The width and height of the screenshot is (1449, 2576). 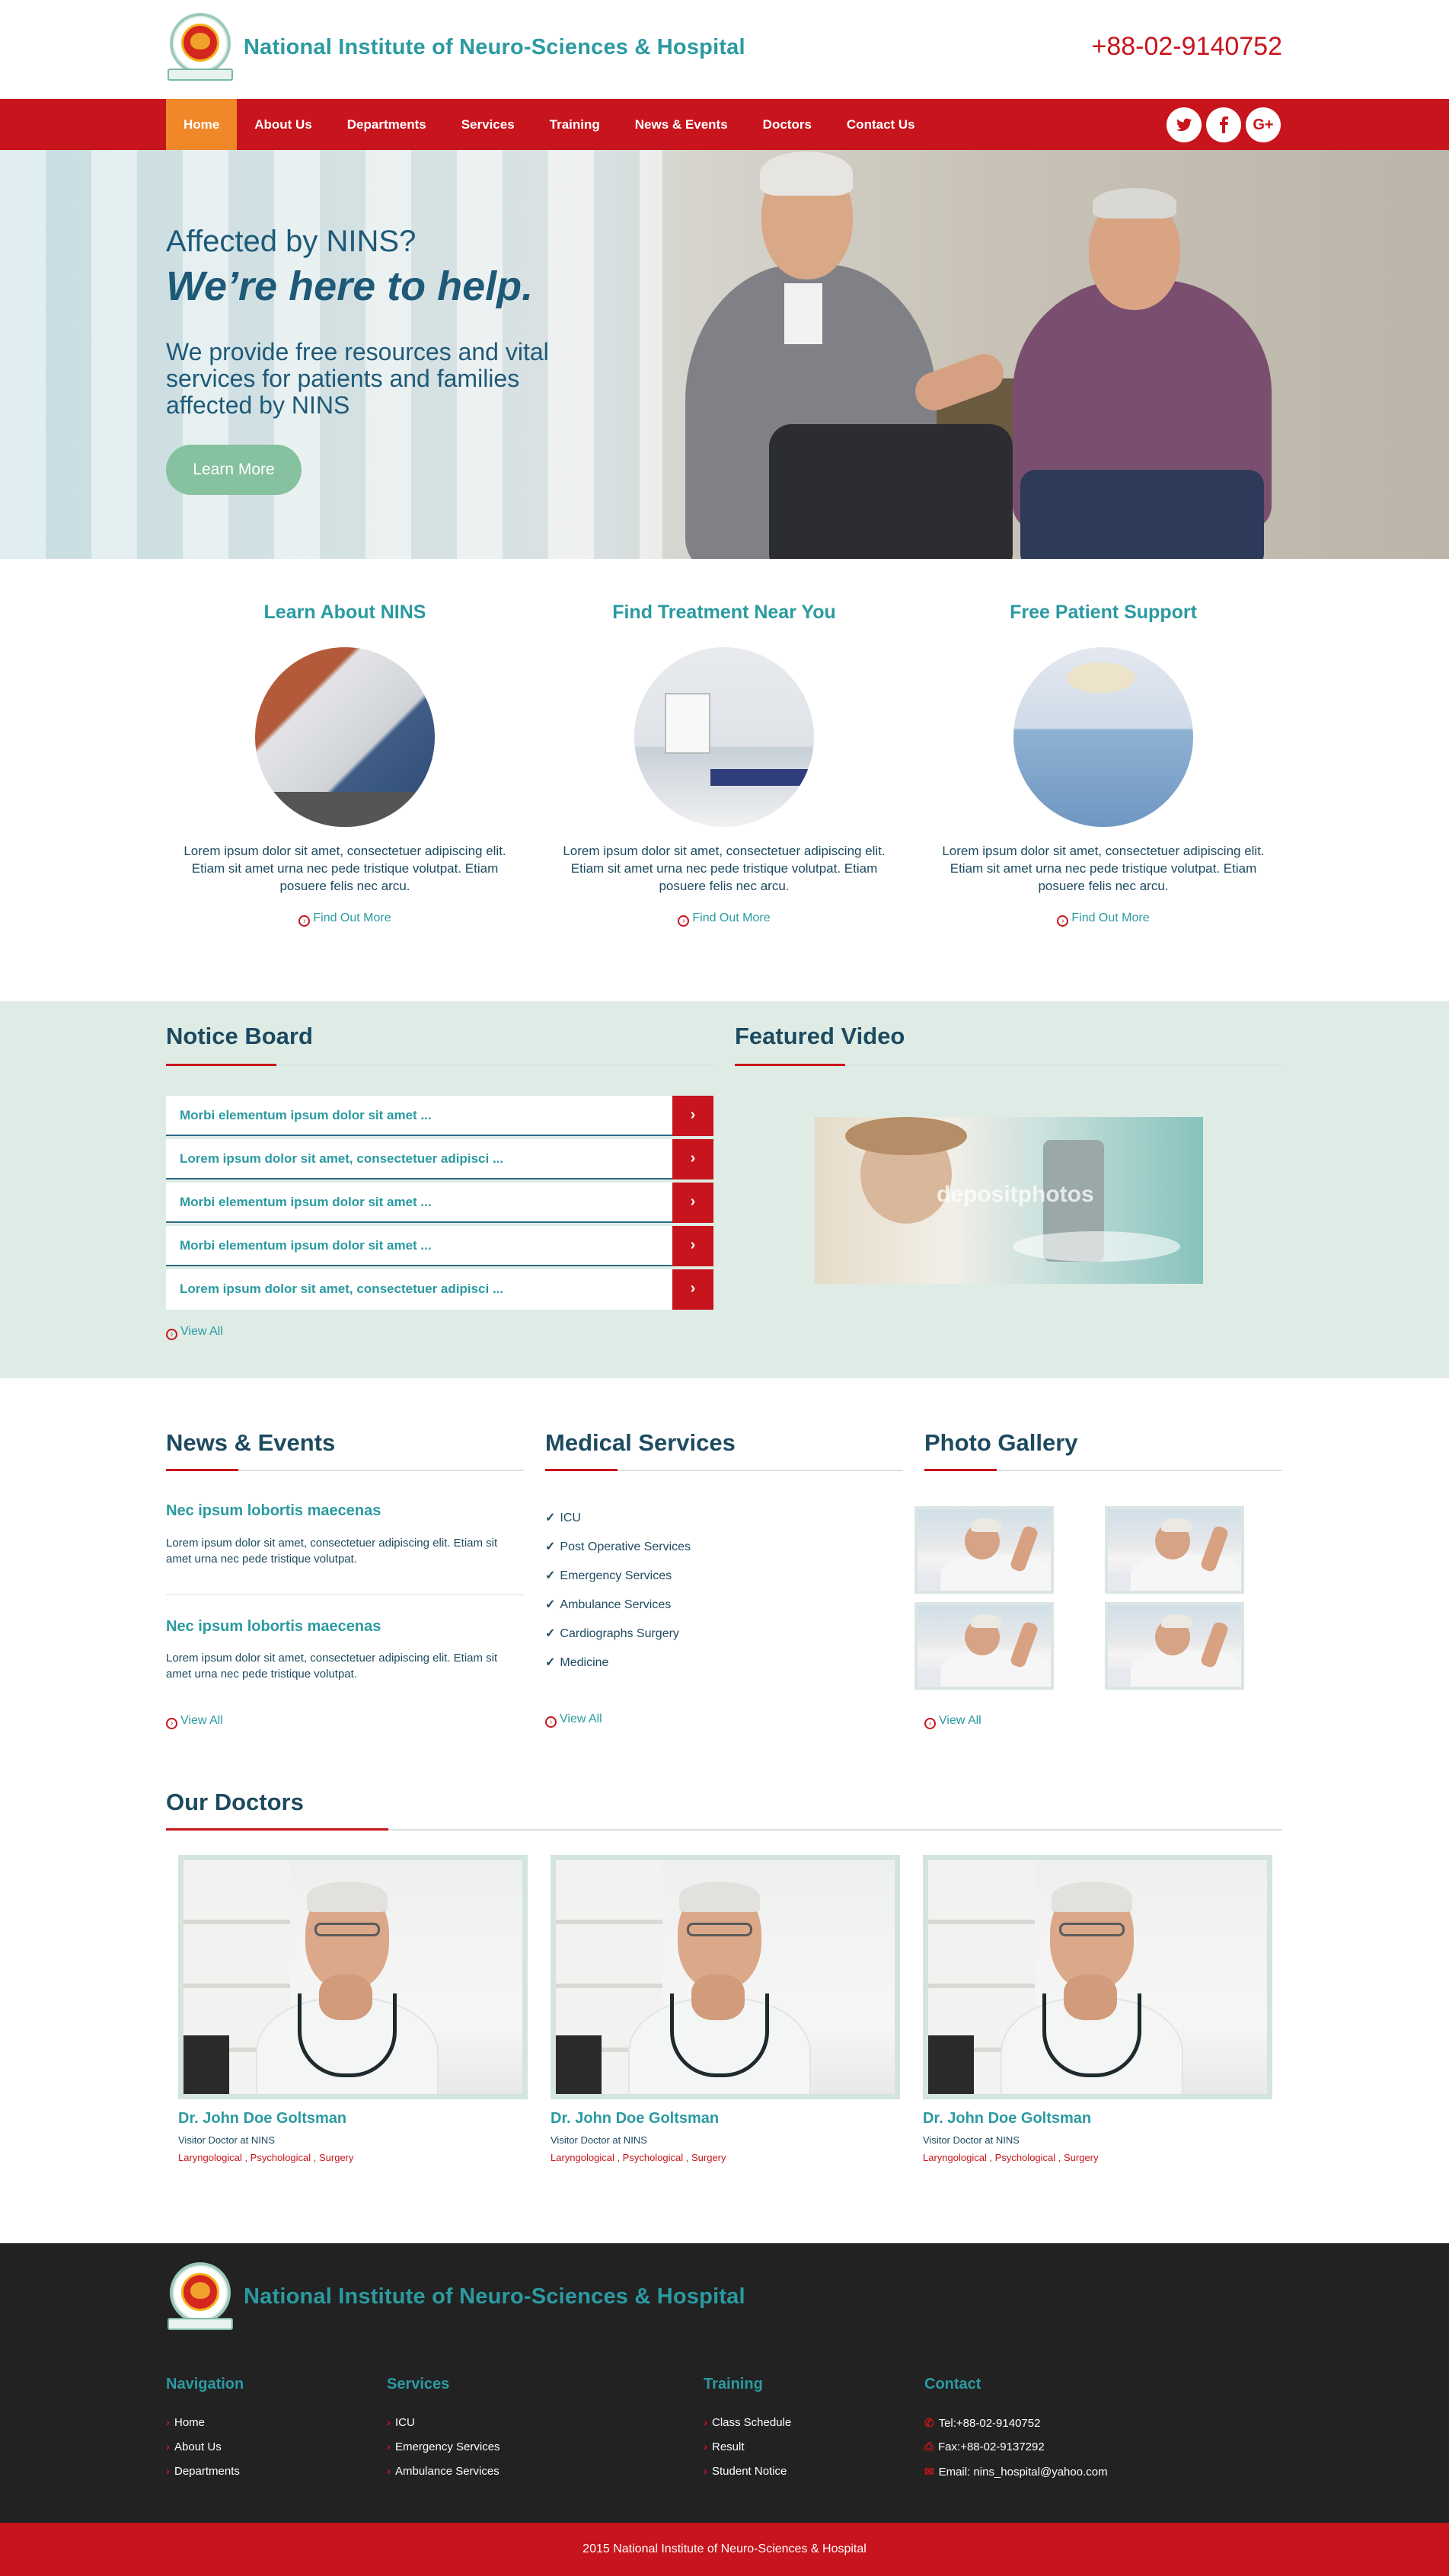 I want to click on service-item: ✓ Post Operative Services, so click(x=618, y=1546).